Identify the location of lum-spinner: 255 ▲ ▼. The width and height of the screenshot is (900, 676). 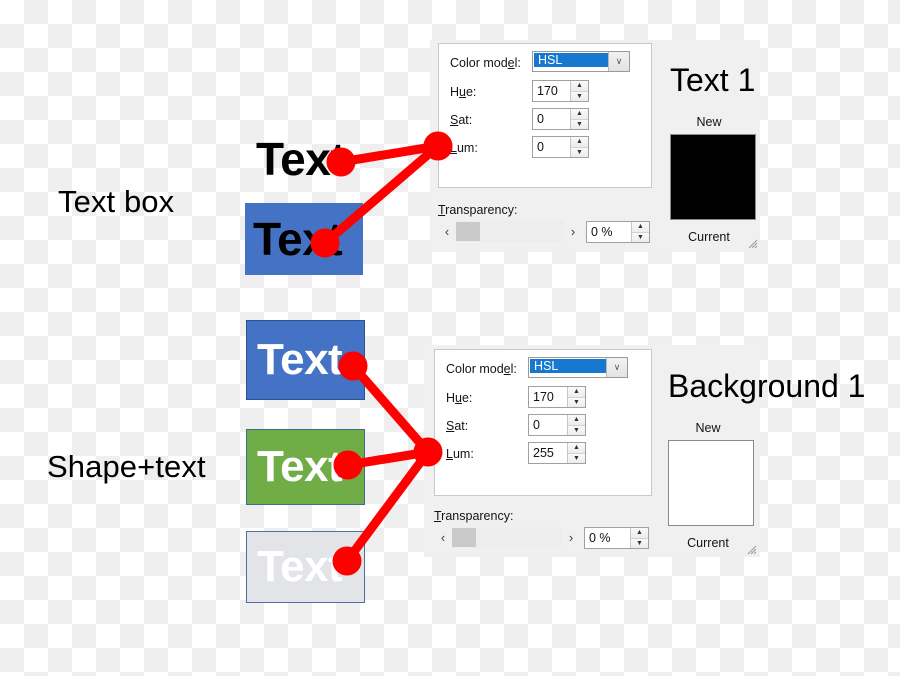
(557, 453).